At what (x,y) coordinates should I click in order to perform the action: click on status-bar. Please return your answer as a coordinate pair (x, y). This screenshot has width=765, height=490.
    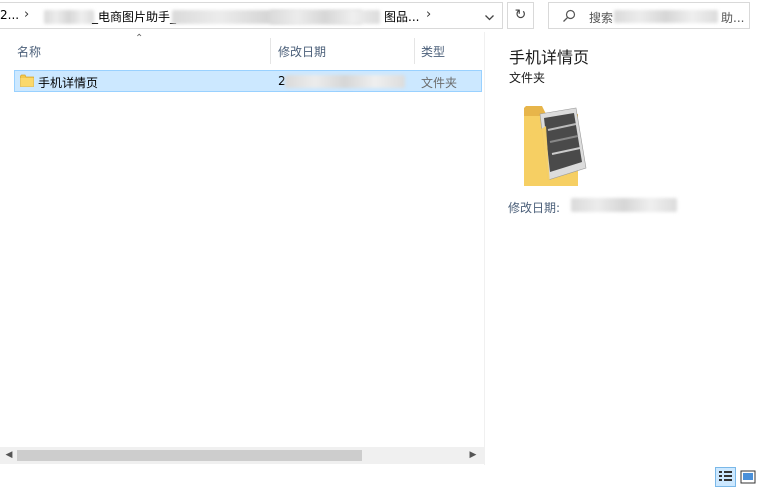
    Looking at the image, I should click on (382, 477).